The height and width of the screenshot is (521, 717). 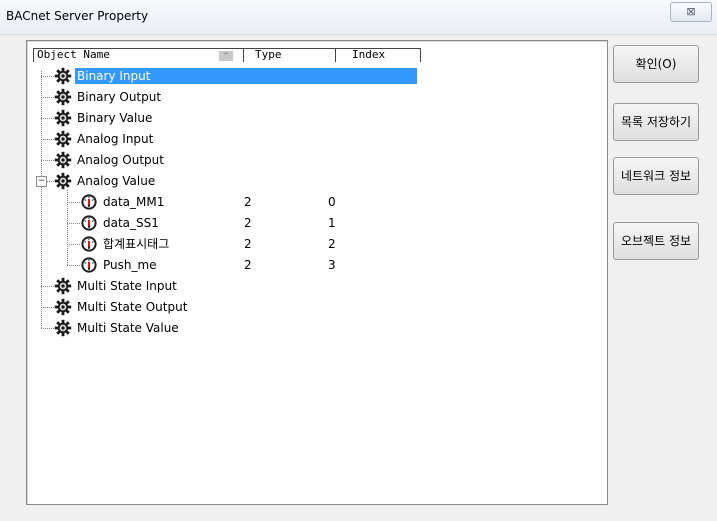 I want to click on network-info-button: 네트워크 정보, so click(x=656, y=176).